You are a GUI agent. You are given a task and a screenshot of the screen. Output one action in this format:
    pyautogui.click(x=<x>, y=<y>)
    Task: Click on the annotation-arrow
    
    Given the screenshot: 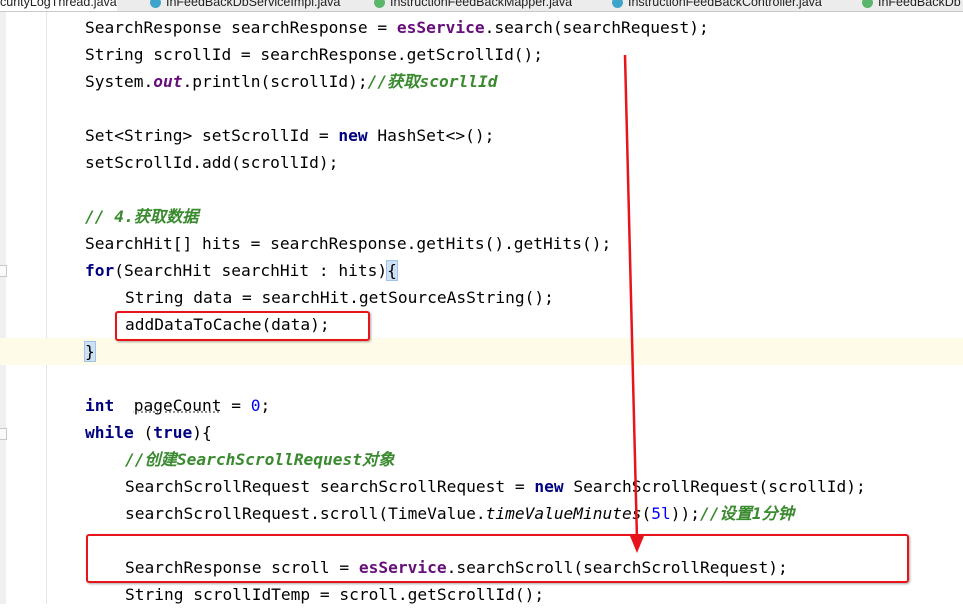 What is the action you would take?
    pyautogui.click(x=633, y=303)
    